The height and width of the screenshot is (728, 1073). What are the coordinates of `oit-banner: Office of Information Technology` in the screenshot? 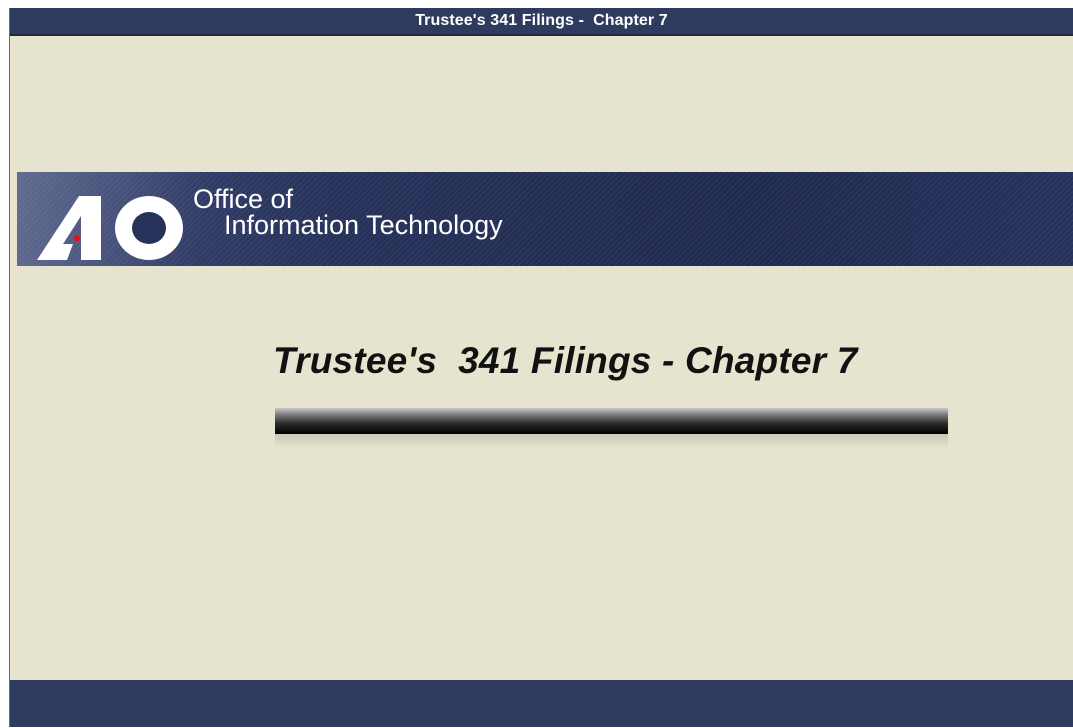 It's located at (545, 219).